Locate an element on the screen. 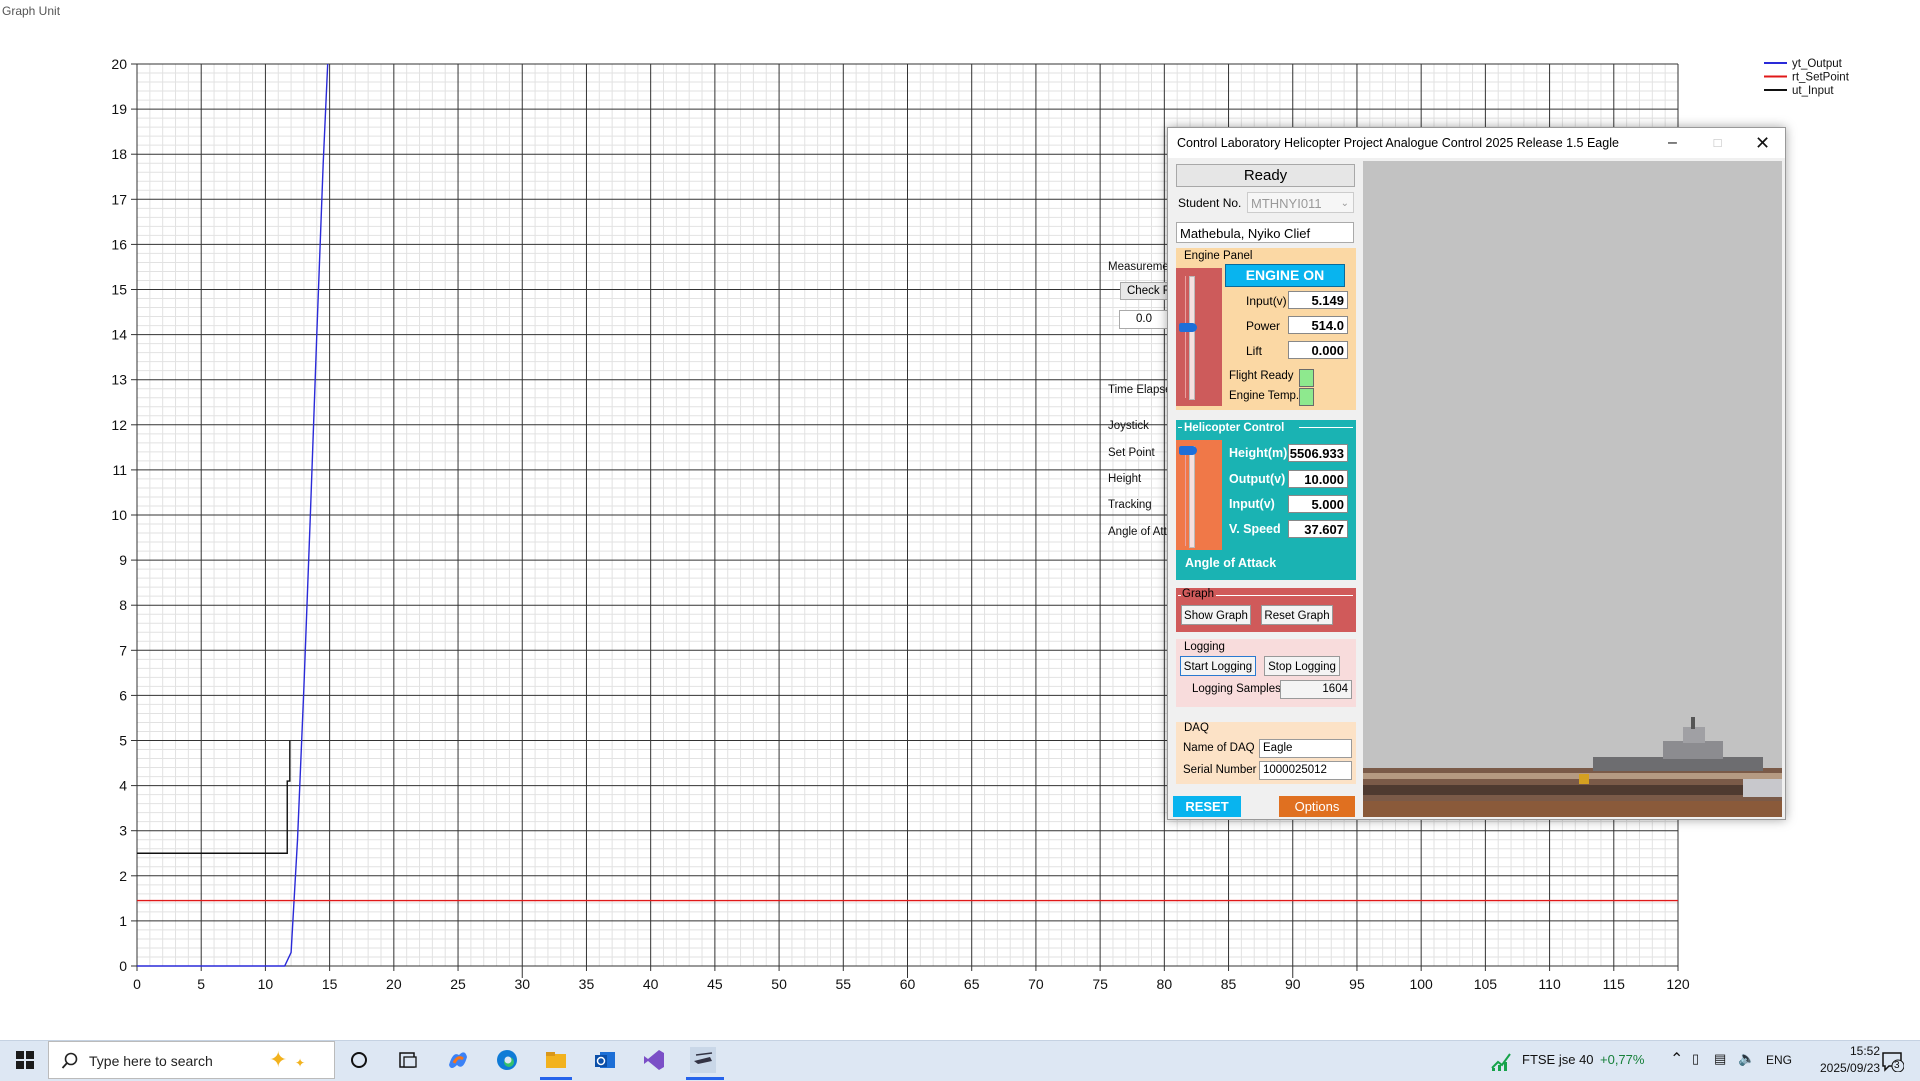 This screenshot has width=1920, height=1081. student-no-value: MTHNYI011 is located at coordinates (1286, 203).